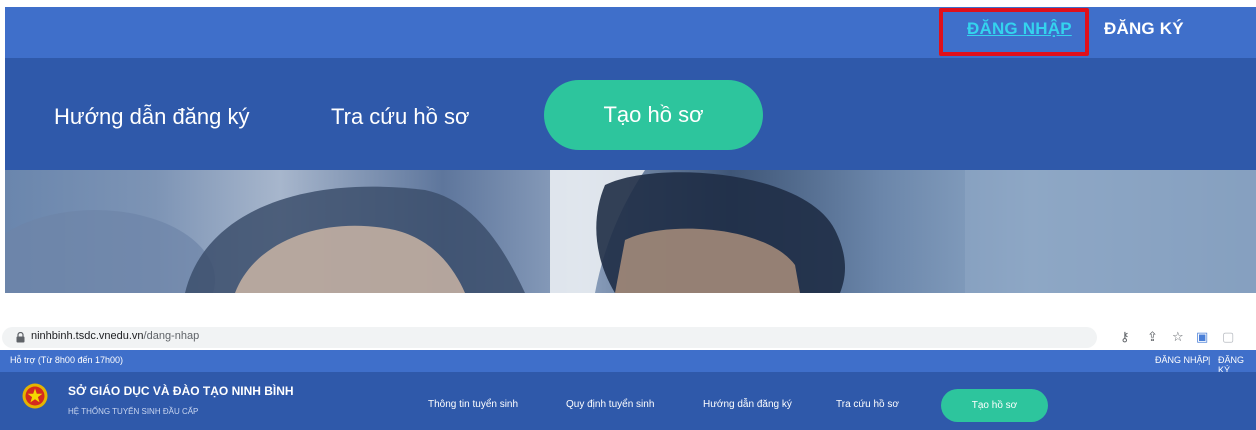  Describe the element at coordinates (630, 32) in the screenshot. I see `zoomed-top-bar: ĐĂNG NHẬP ĐĂNG KÝ` at that location.